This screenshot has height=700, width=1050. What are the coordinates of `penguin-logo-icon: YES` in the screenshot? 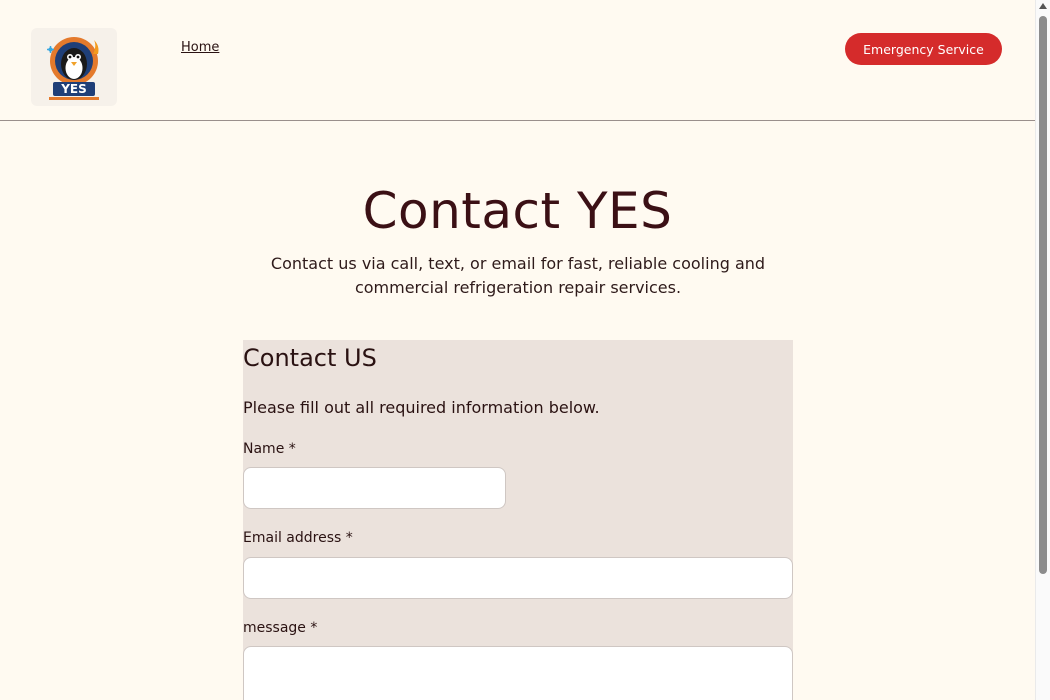 It's located at (73, 68).